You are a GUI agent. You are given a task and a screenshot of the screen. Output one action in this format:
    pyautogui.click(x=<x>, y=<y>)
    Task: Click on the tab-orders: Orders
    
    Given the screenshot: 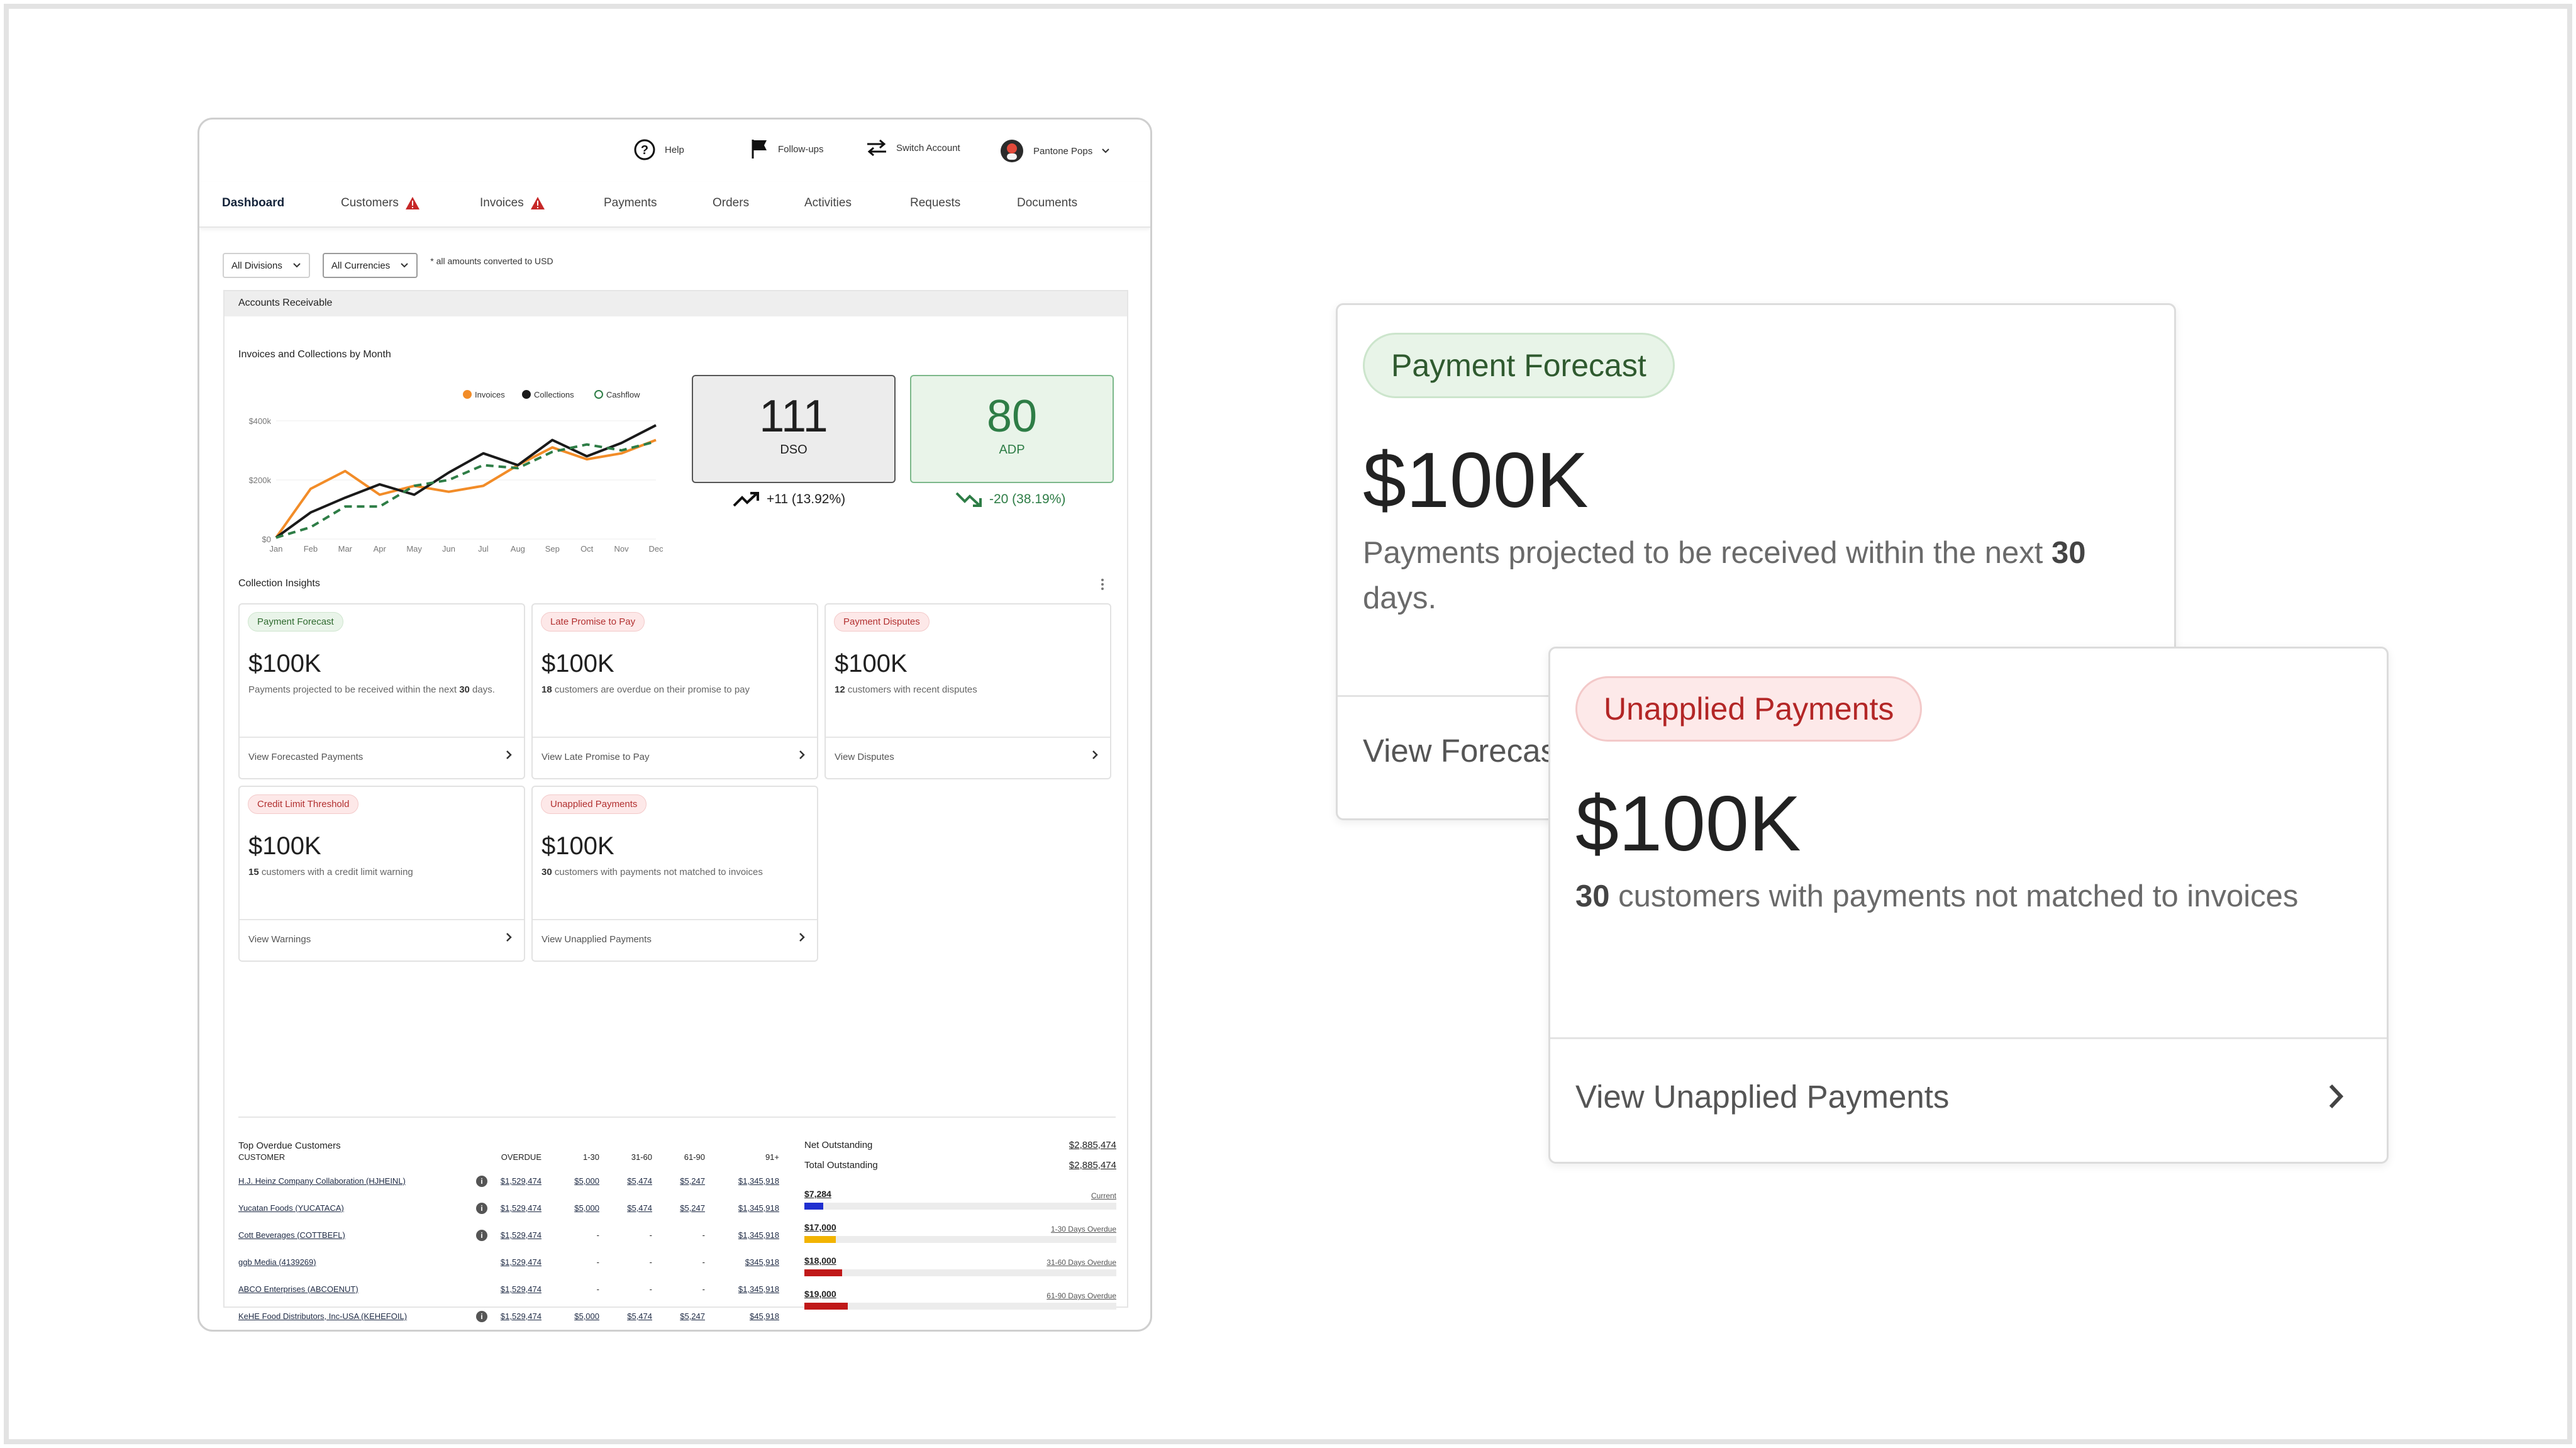 What is the action you would take?
    pyautogui.click(x=731, y=203)
    